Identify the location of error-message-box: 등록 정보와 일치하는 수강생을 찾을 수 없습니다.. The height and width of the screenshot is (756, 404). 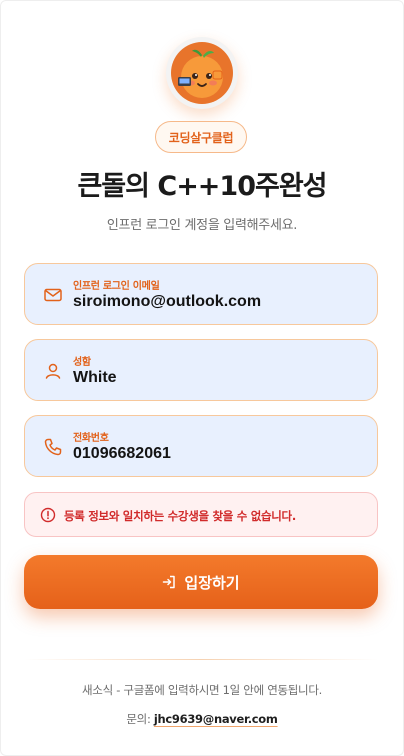
(201, 514).